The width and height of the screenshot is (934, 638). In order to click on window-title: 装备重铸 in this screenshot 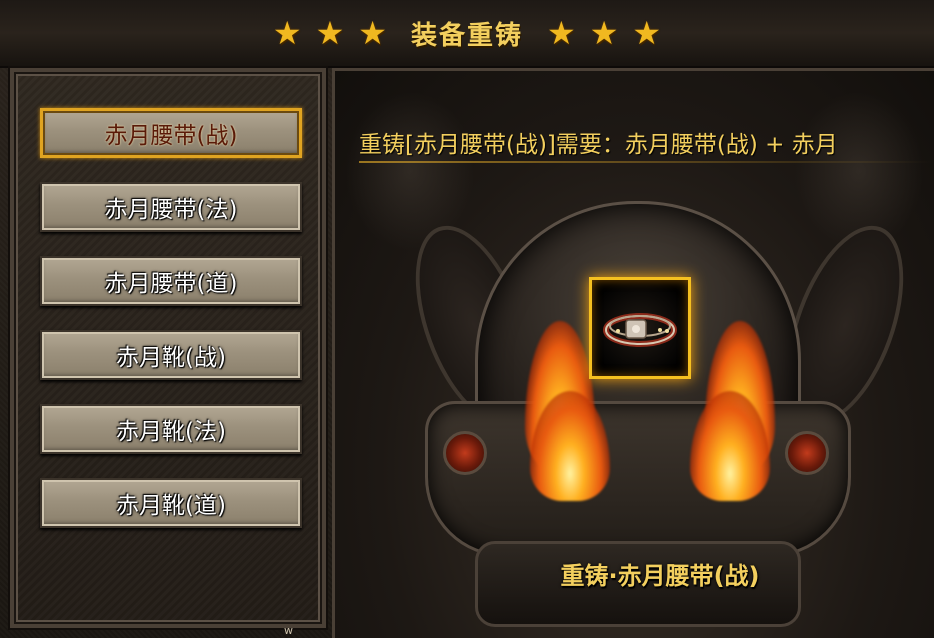, I will do `click(466, 35)`.